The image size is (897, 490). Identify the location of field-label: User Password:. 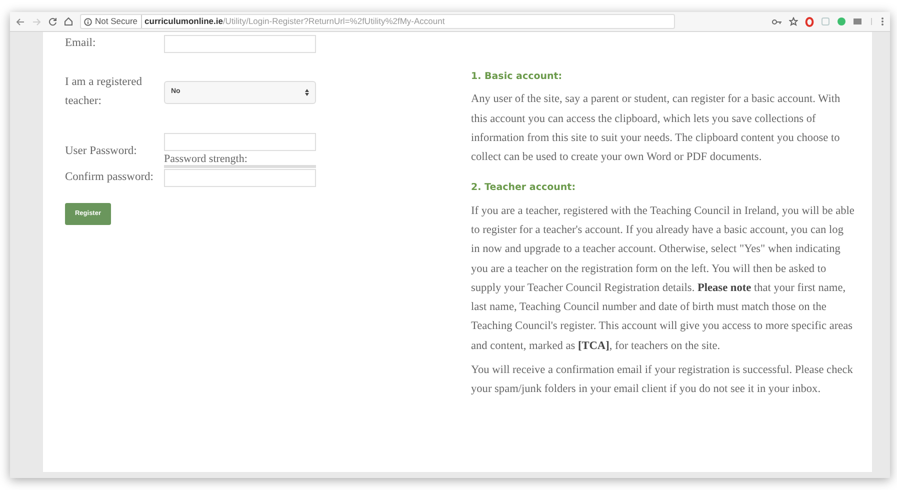
(101, 151).